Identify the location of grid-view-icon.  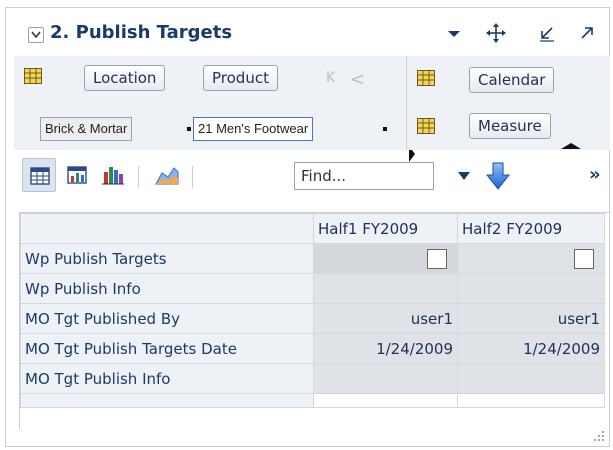
(40, 176).